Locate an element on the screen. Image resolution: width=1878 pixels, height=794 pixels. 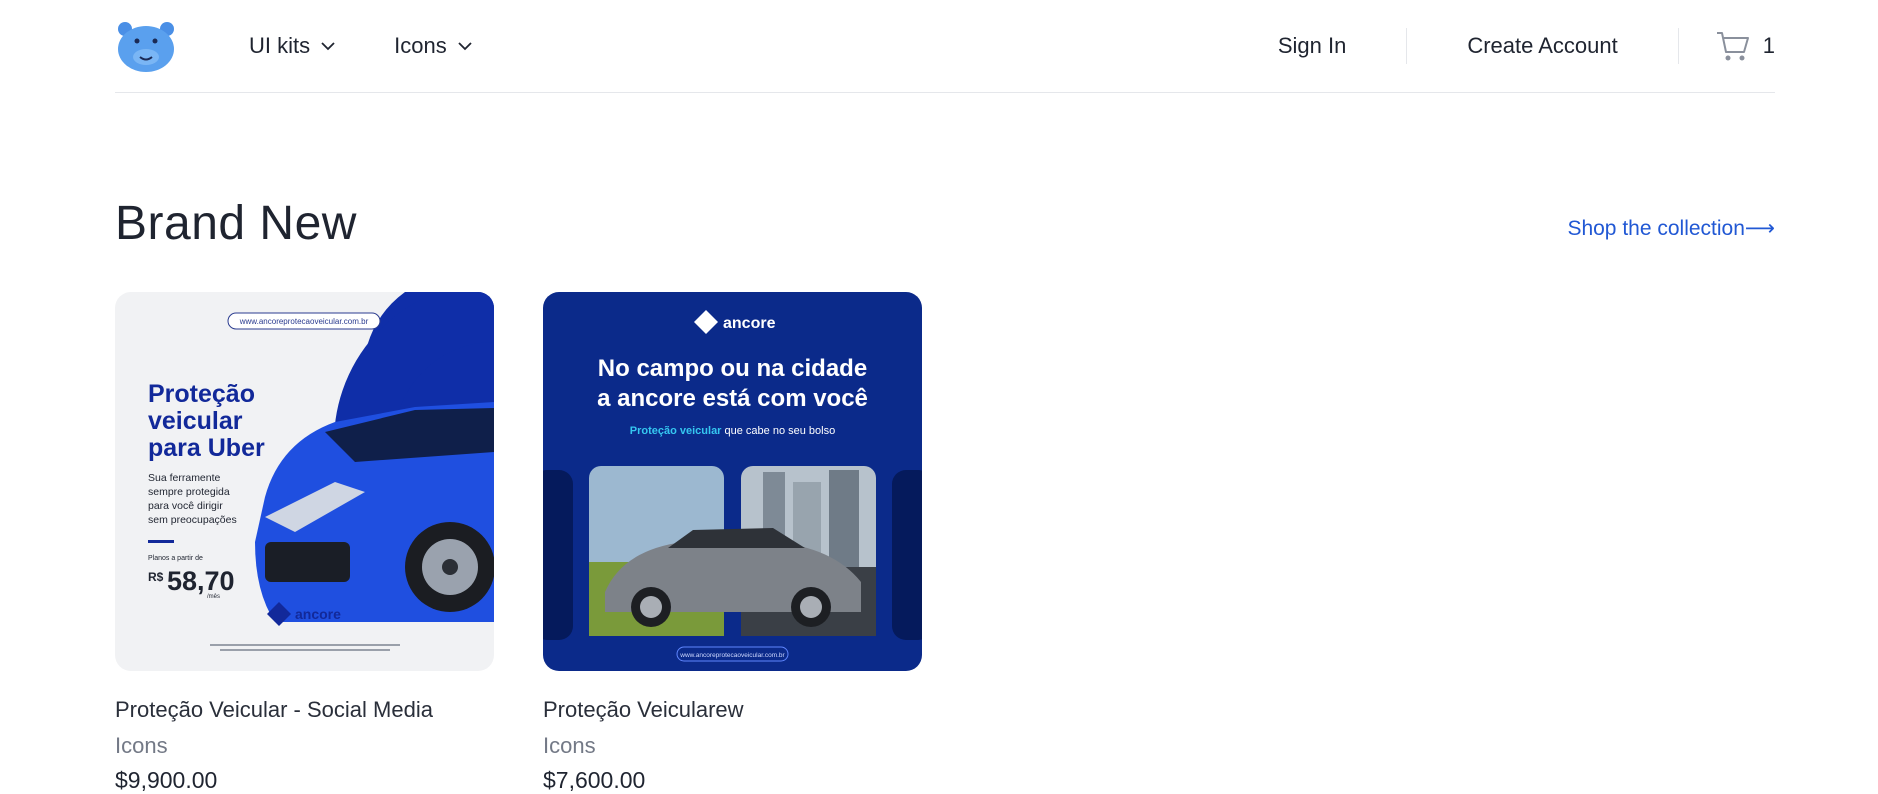
create-account-link: Create Account is located at coordinates (1542, 46).